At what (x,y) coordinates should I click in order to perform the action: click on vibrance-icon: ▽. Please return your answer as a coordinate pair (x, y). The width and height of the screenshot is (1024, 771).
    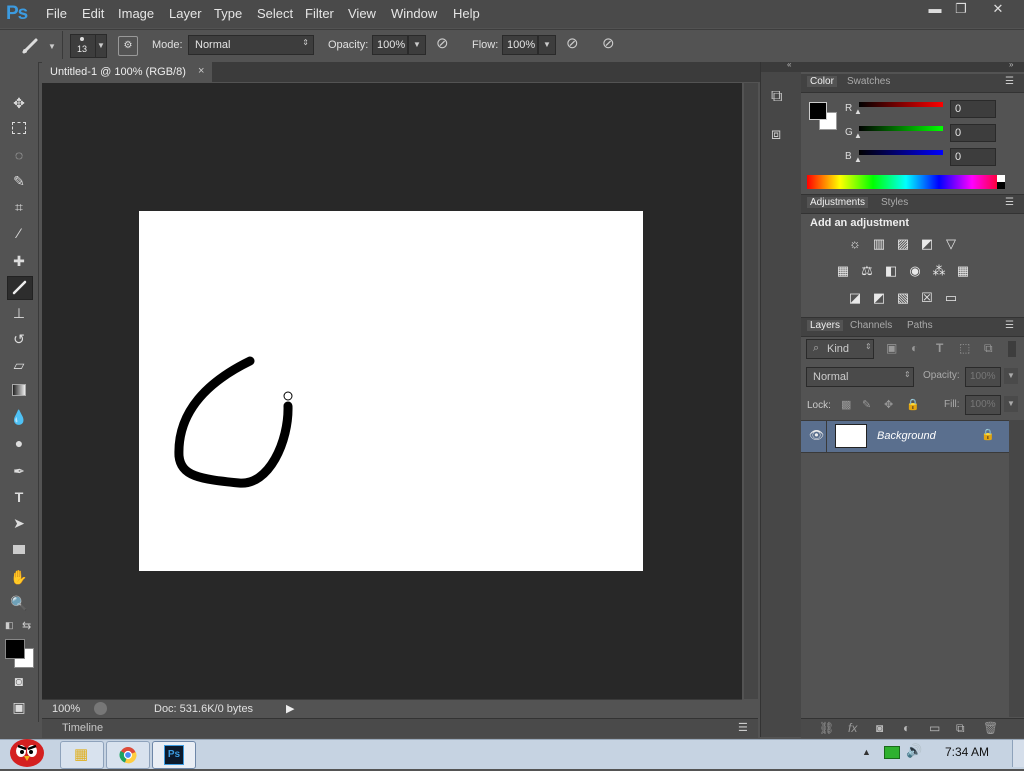
    Looking at the image, I should click on (951, 244).